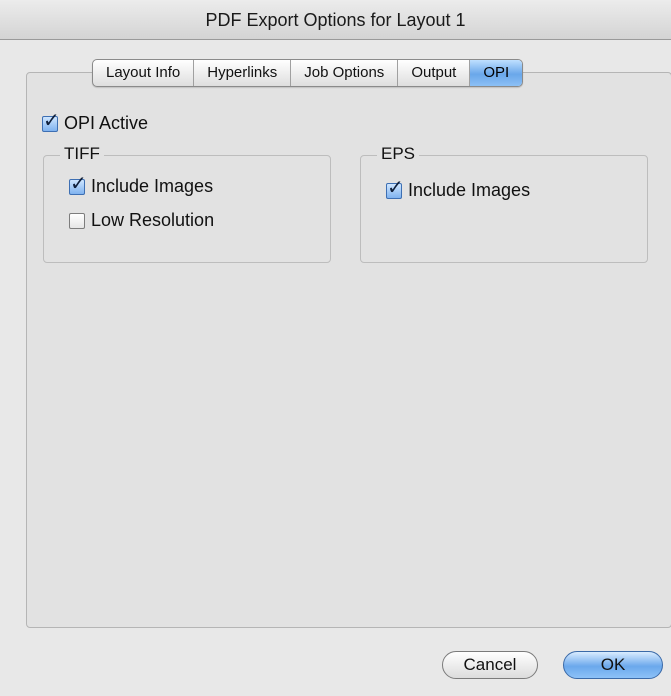 The image size is (671, 696). I want to click on tiff-low-resolution-label: Low Resolution, so click(153, 220).